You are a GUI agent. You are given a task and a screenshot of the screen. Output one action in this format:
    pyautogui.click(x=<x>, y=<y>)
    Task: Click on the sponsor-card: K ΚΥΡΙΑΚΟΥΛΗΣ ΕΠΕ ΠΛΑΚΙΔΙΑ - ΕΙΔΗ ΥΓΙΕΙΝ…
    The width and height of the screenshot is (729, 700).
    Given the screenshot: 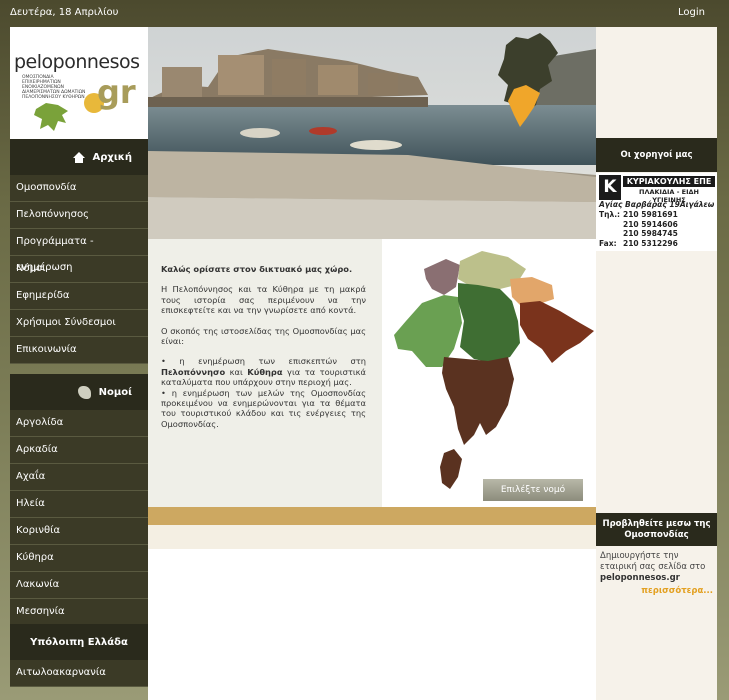 What is the action you would take?
    pyautogui.click(x=656, y=212)
    